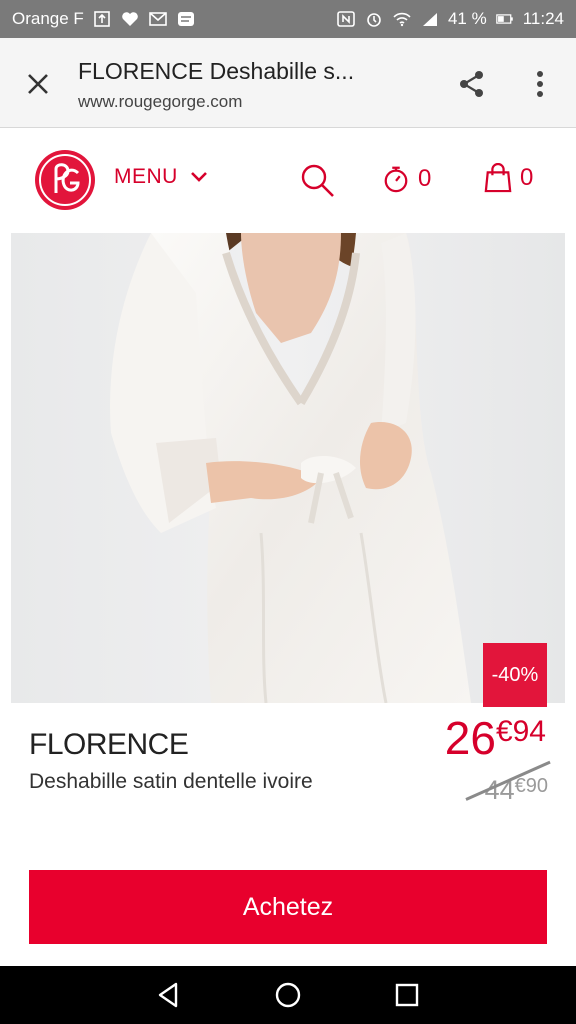 The image size is (576, 1024). What do you see at coordinates (346, 19) in the screenshot?
I see `nfc-icon` at bounding box center [346, 19].